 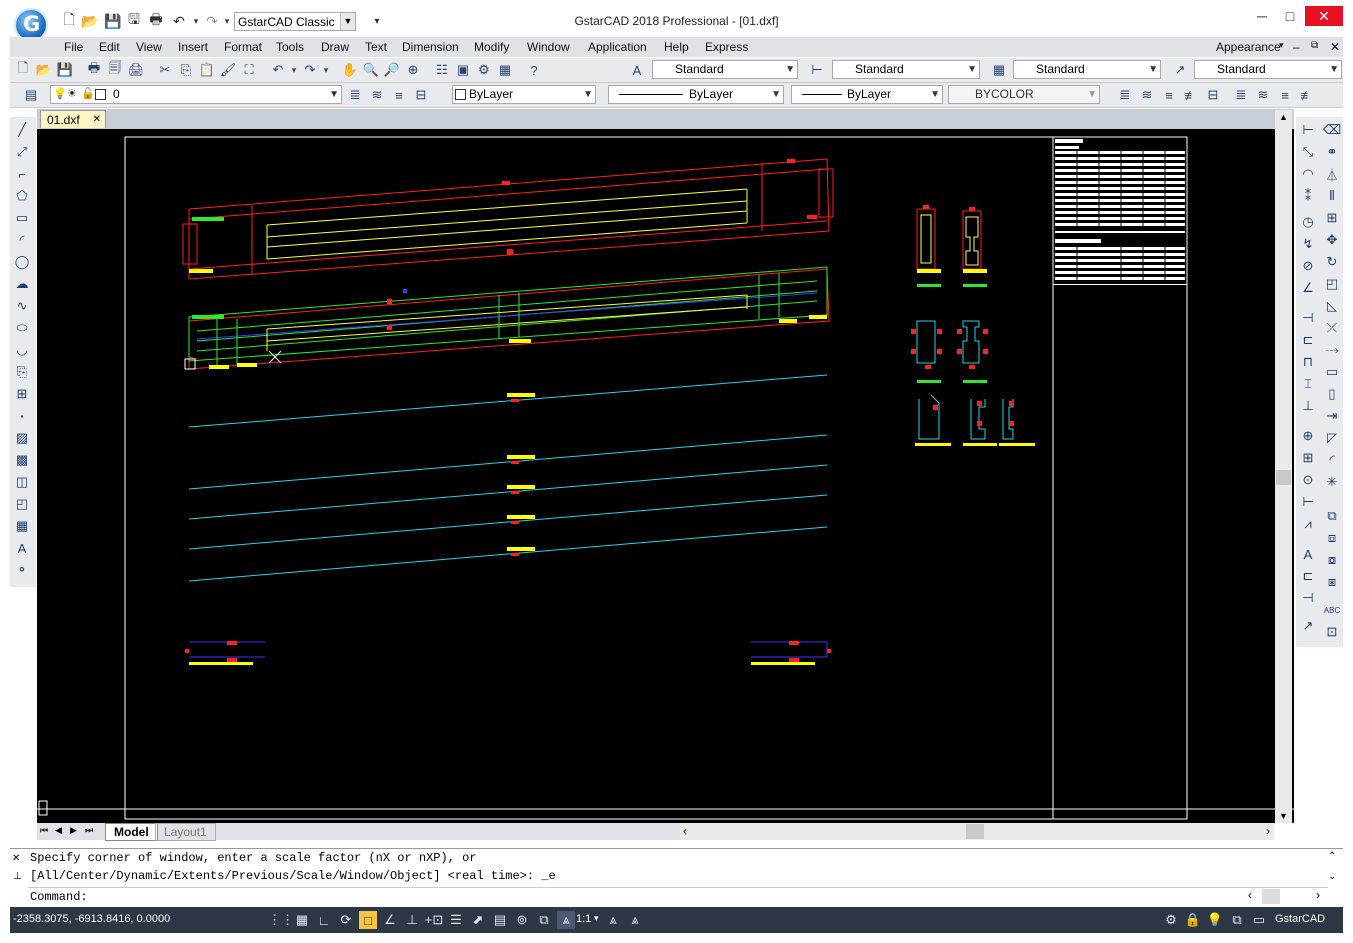 What do you see at coordinates (1171, 920) in the screenshot?
I see `workspace-settings-icon: ⚙` at bounding box center [1171, 920].